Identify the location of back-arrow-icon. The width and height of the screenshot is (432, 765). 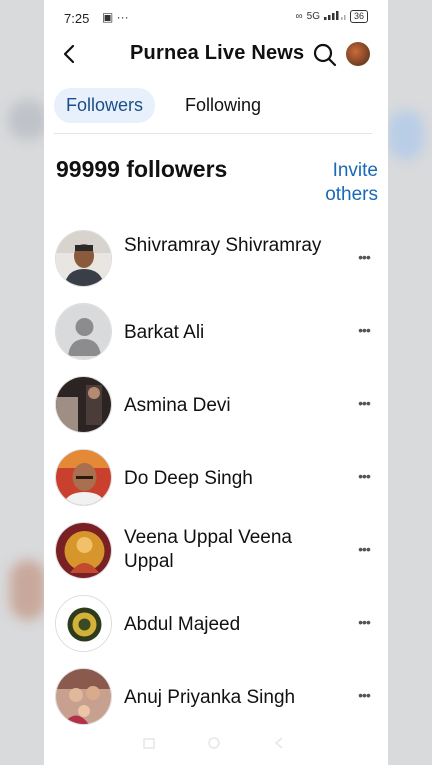
(69, 54).